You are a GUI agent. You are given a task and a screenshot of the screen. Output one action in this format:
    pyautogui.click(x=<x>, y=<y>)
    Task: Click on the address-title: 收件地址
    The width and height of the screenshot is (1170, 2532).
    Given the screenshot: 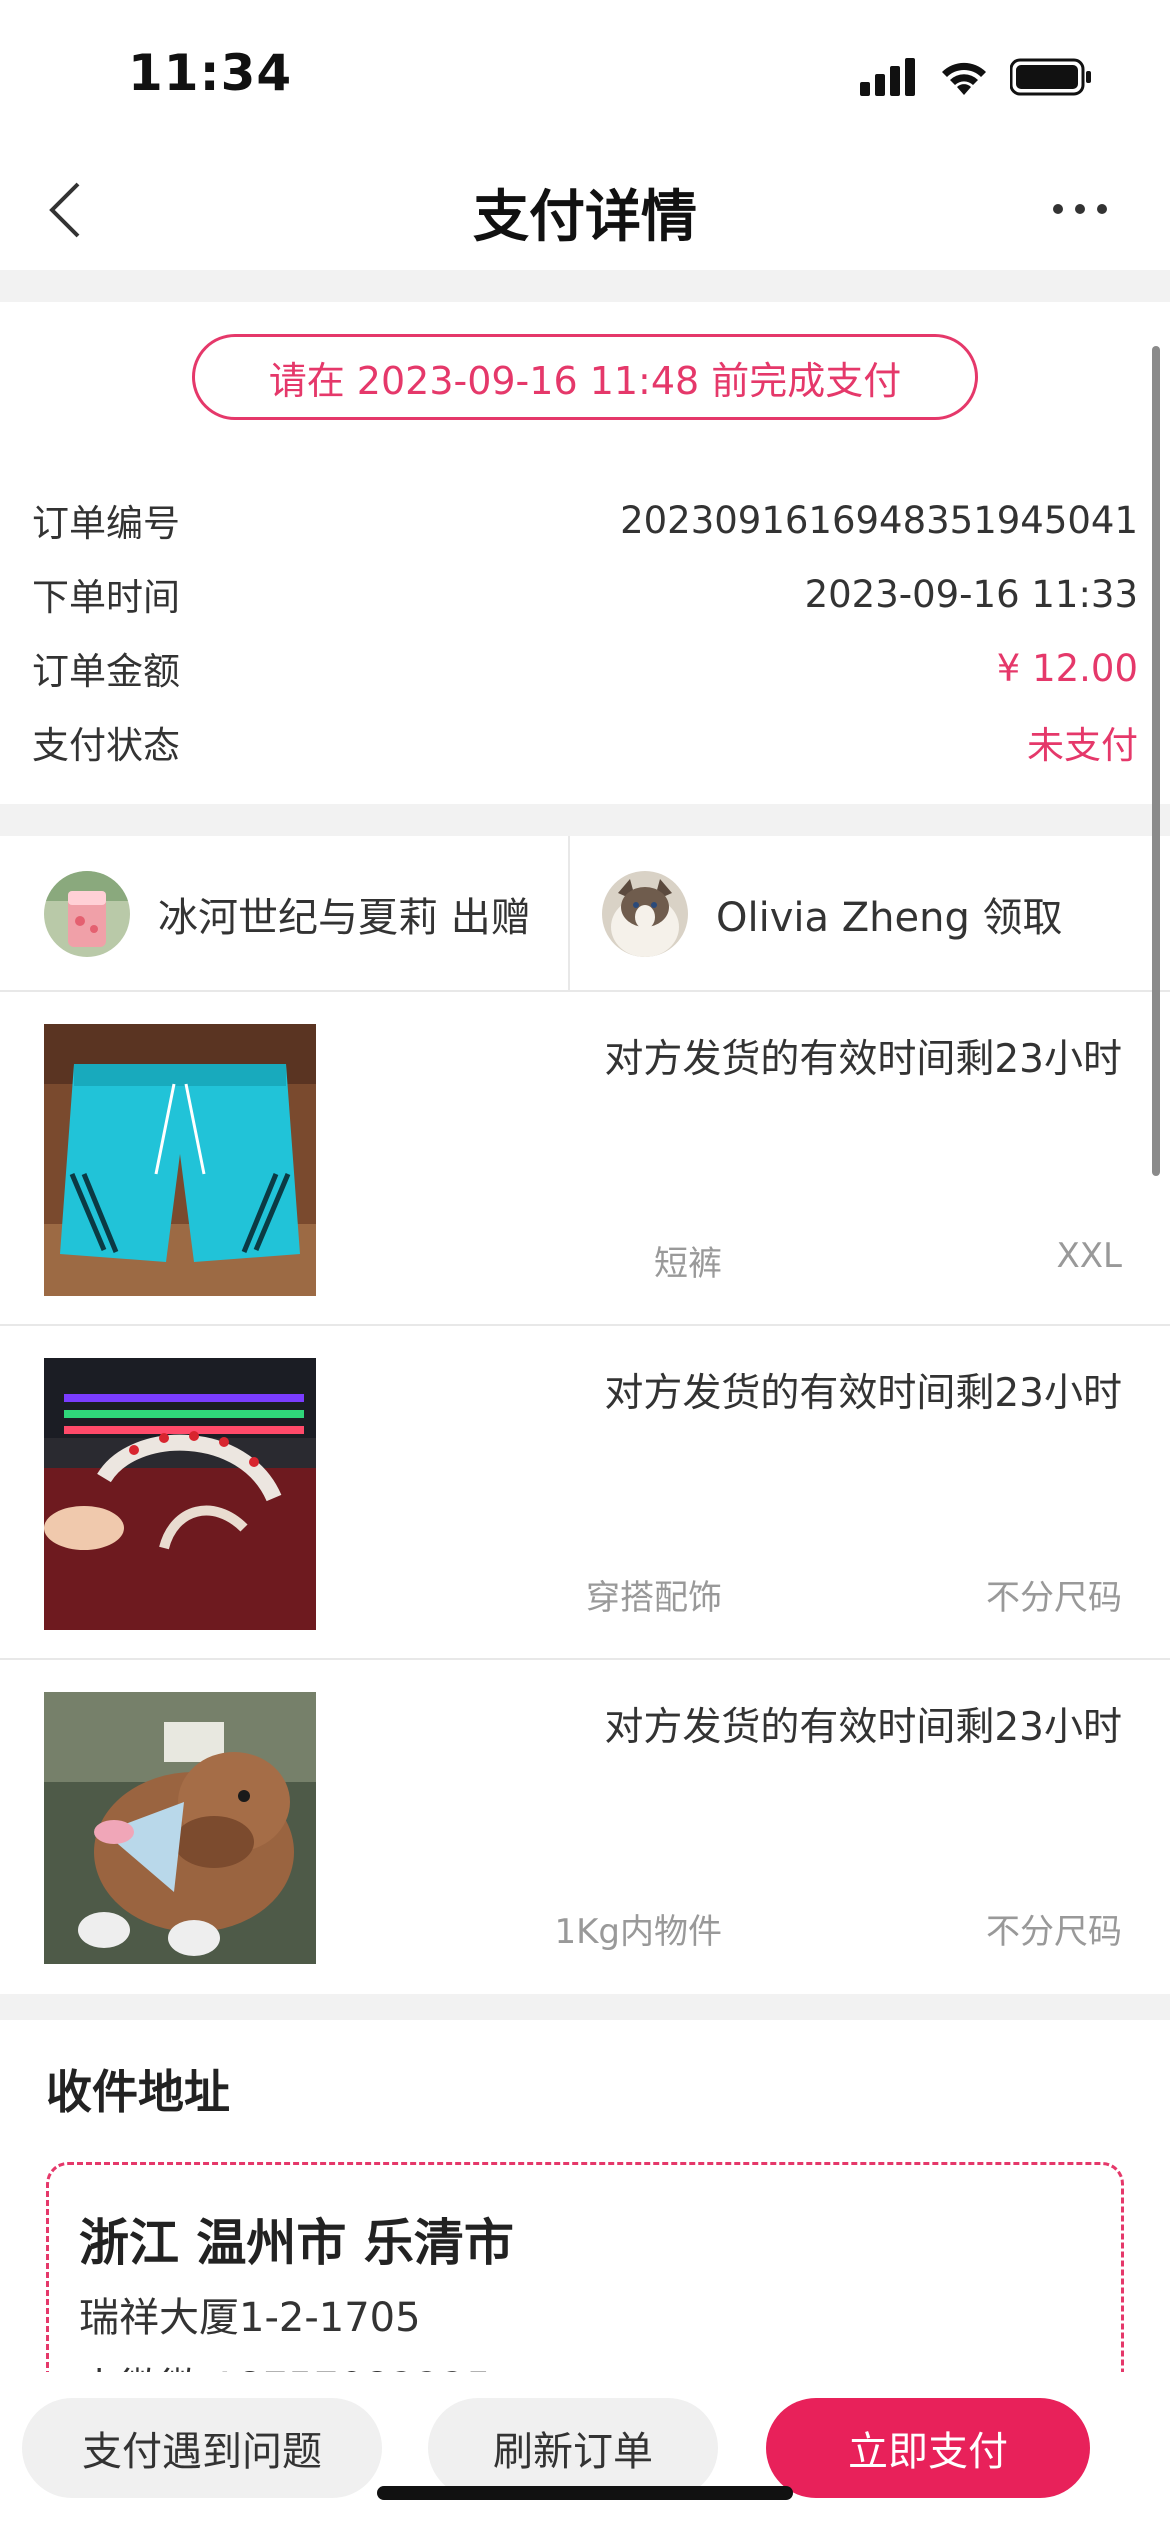 What is the action you would take?
    pyautogui.click(x=138, y=2092)
    